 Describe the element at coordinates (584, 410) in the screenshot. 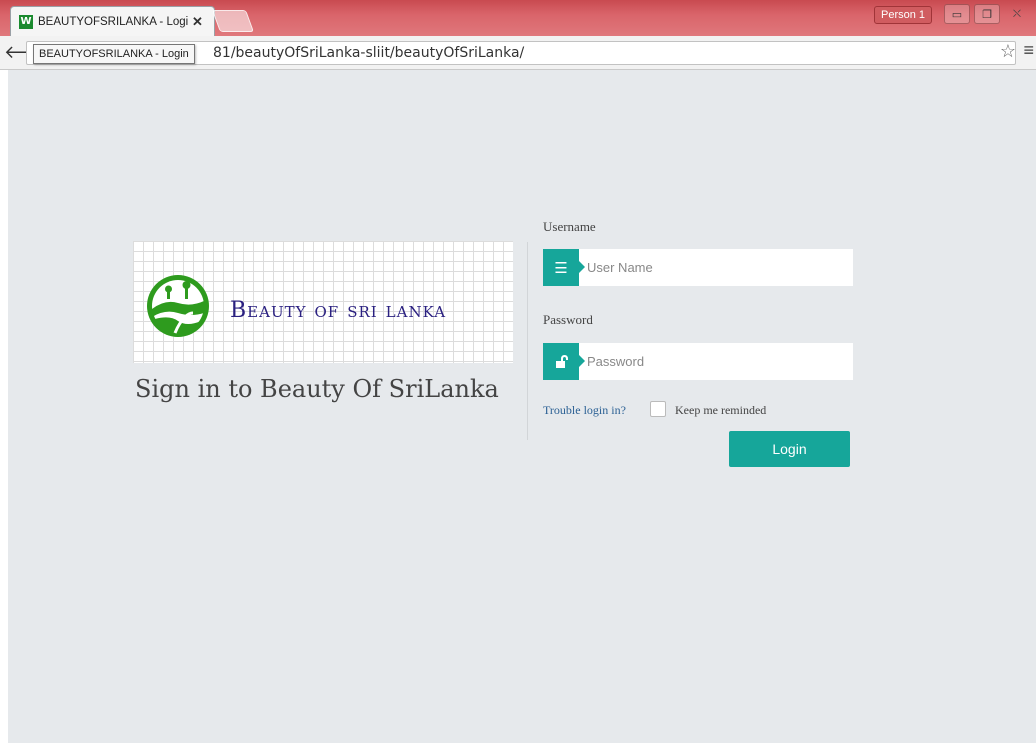

I see `trouble-login-link: Trouble login in?` at that location.